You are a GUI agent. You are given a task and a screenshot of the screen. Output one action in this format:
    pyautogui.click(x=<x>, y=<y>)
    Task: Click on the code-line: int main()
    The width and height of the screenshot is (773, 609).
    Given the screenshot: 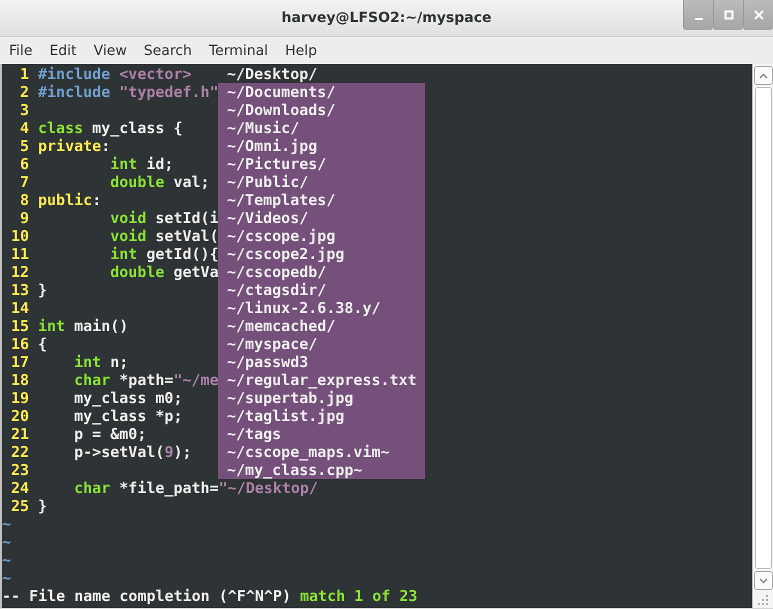 What is the action you would take?
    pyautogui.click(x=83, y=326)
    